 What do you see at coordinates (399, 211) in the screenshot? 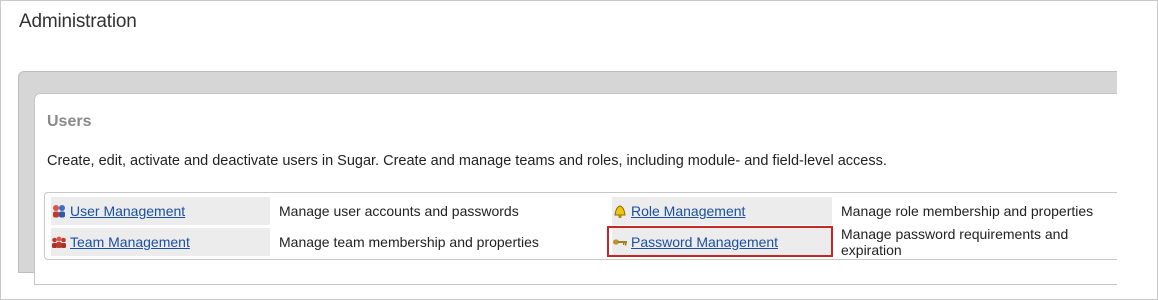
I see `user-management-description: Manage user accounts and passwords` at bounding box center [399, 211].